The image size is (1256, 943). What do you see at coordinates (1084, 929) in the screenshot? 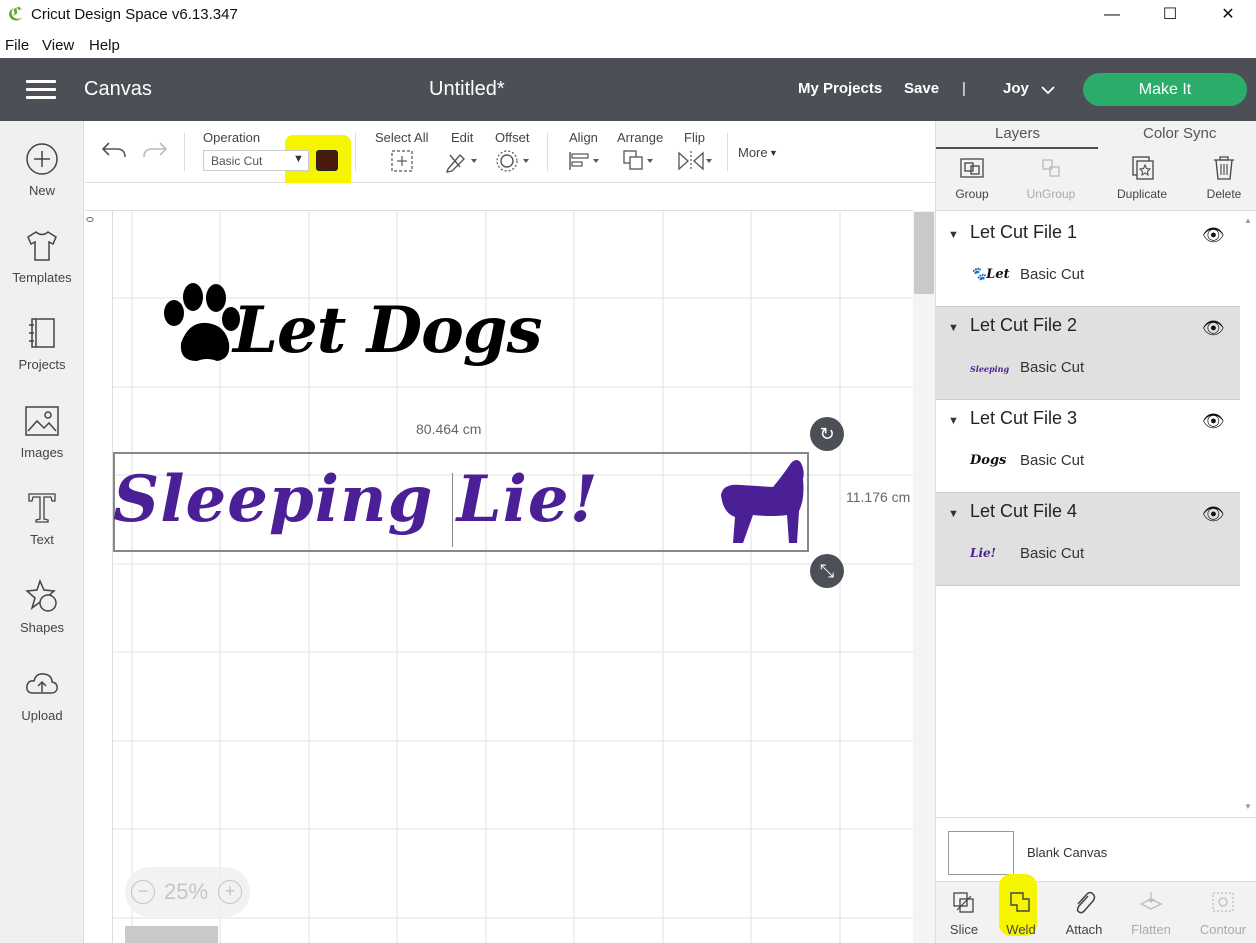
I see `attach-label: Attach` at bounding box center [1084, 929].